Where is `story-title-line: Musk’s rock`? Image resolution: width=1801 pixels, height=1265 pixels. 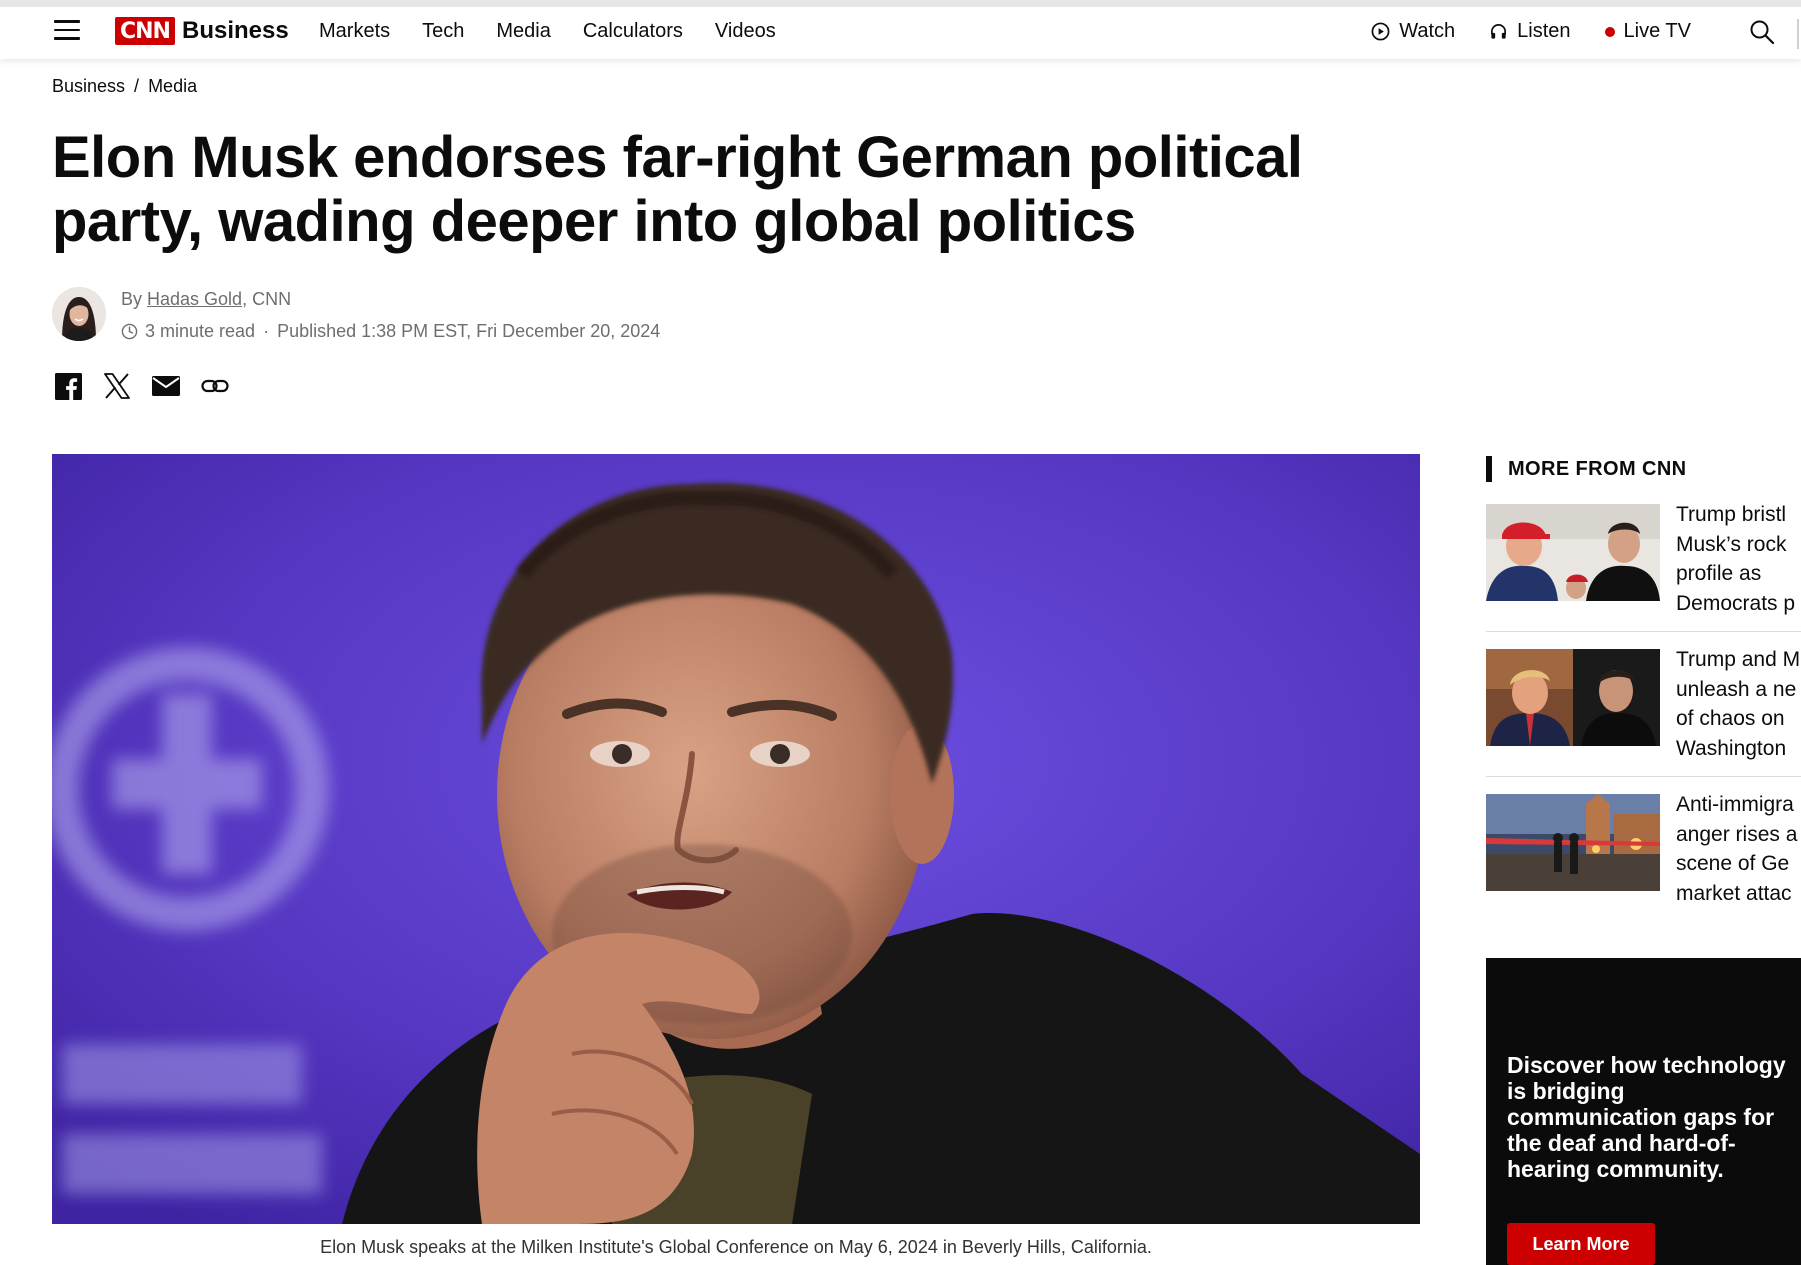 story-title-line: Musk’s rock is located at coordinates (1731, 544).